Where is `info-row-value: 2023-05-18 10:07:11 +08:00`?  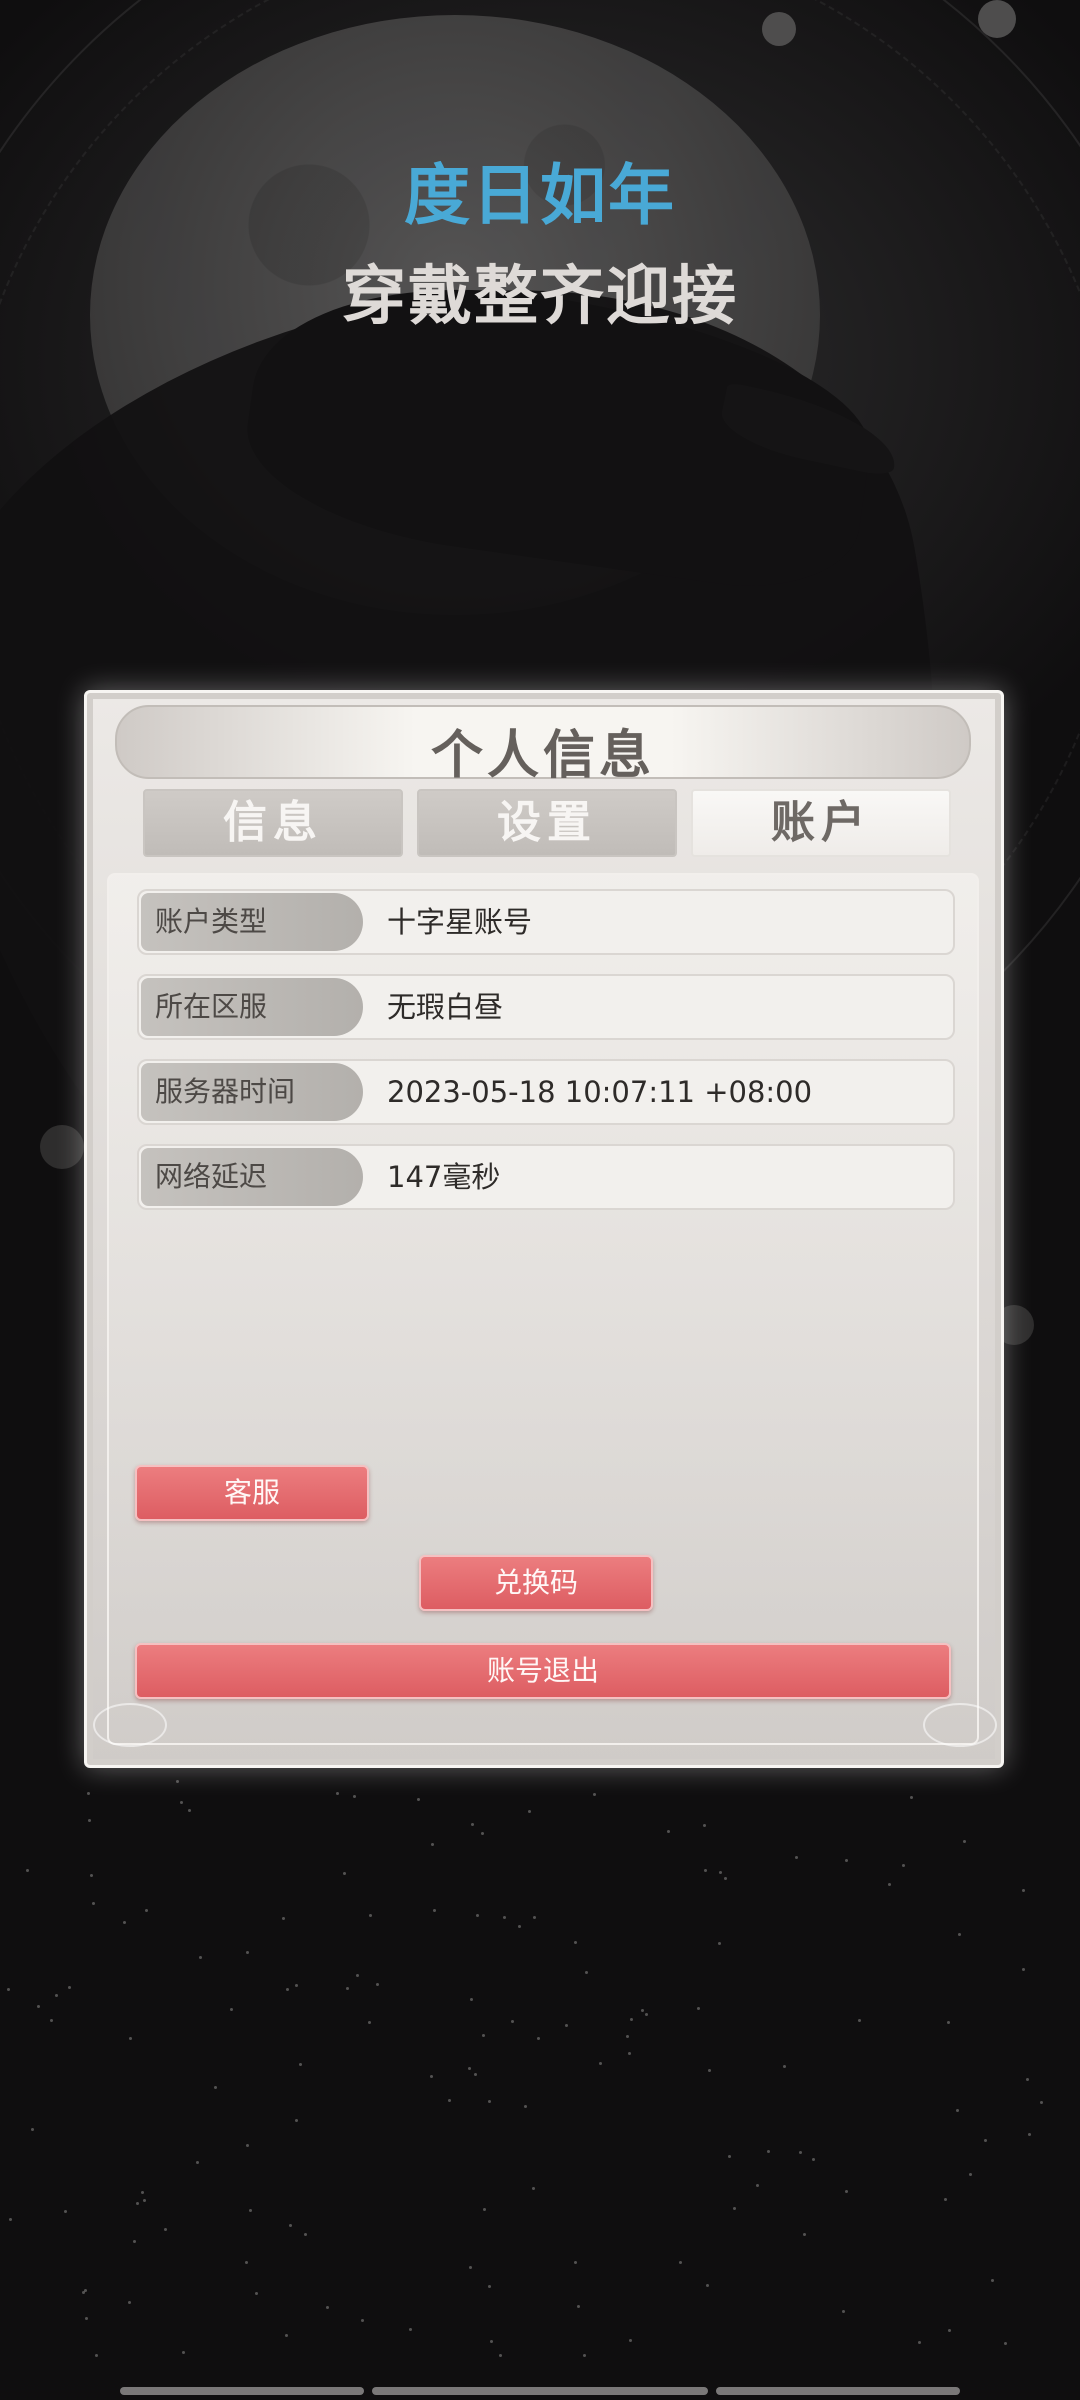
info-row-value: 2023-05-18 10:07:11 +08:00 is located at coordinates (600, 1092).